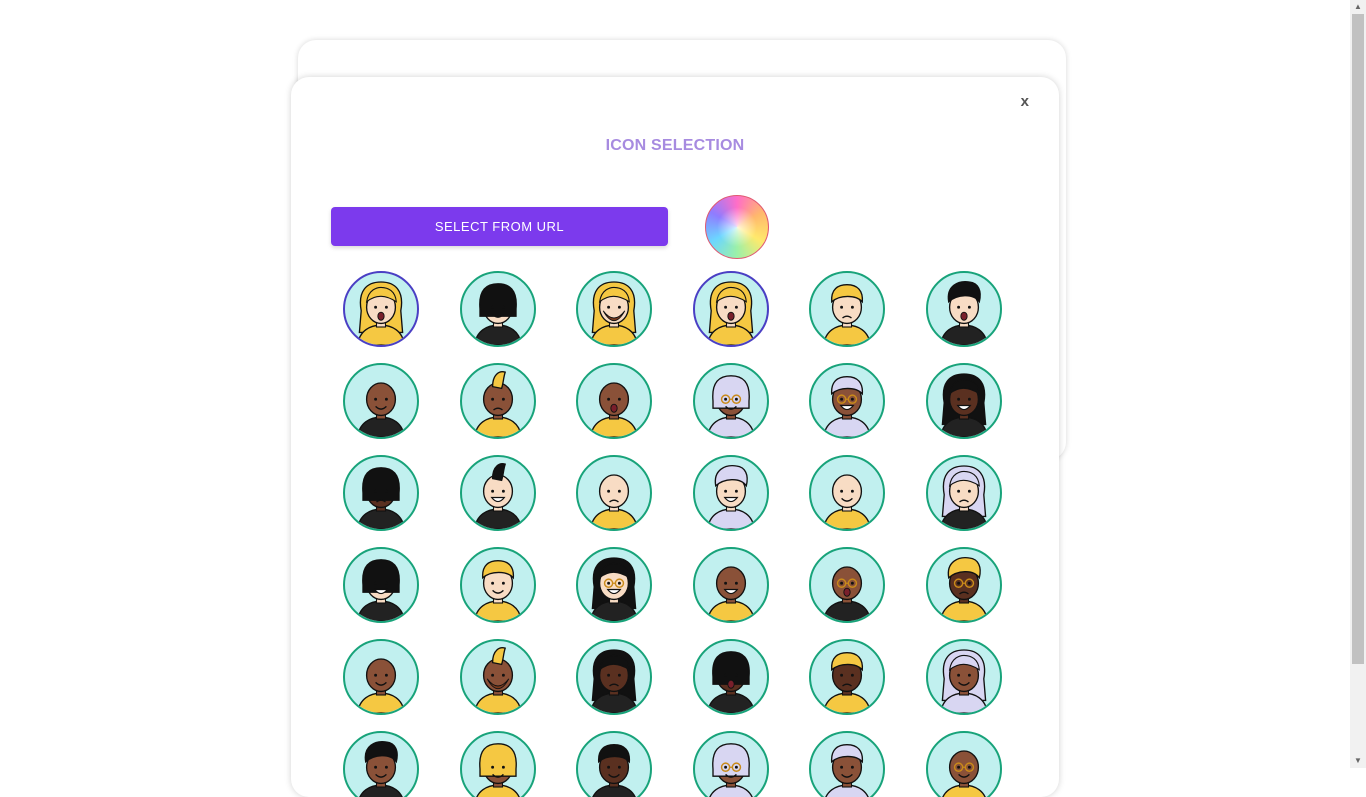 This screenshot has height=797, width=1366. What do you see at coordinates (1358, 7) in the screenshot?
I see `scroll-up-arrow-icon: ▲` at bounding box center [1358, 7].